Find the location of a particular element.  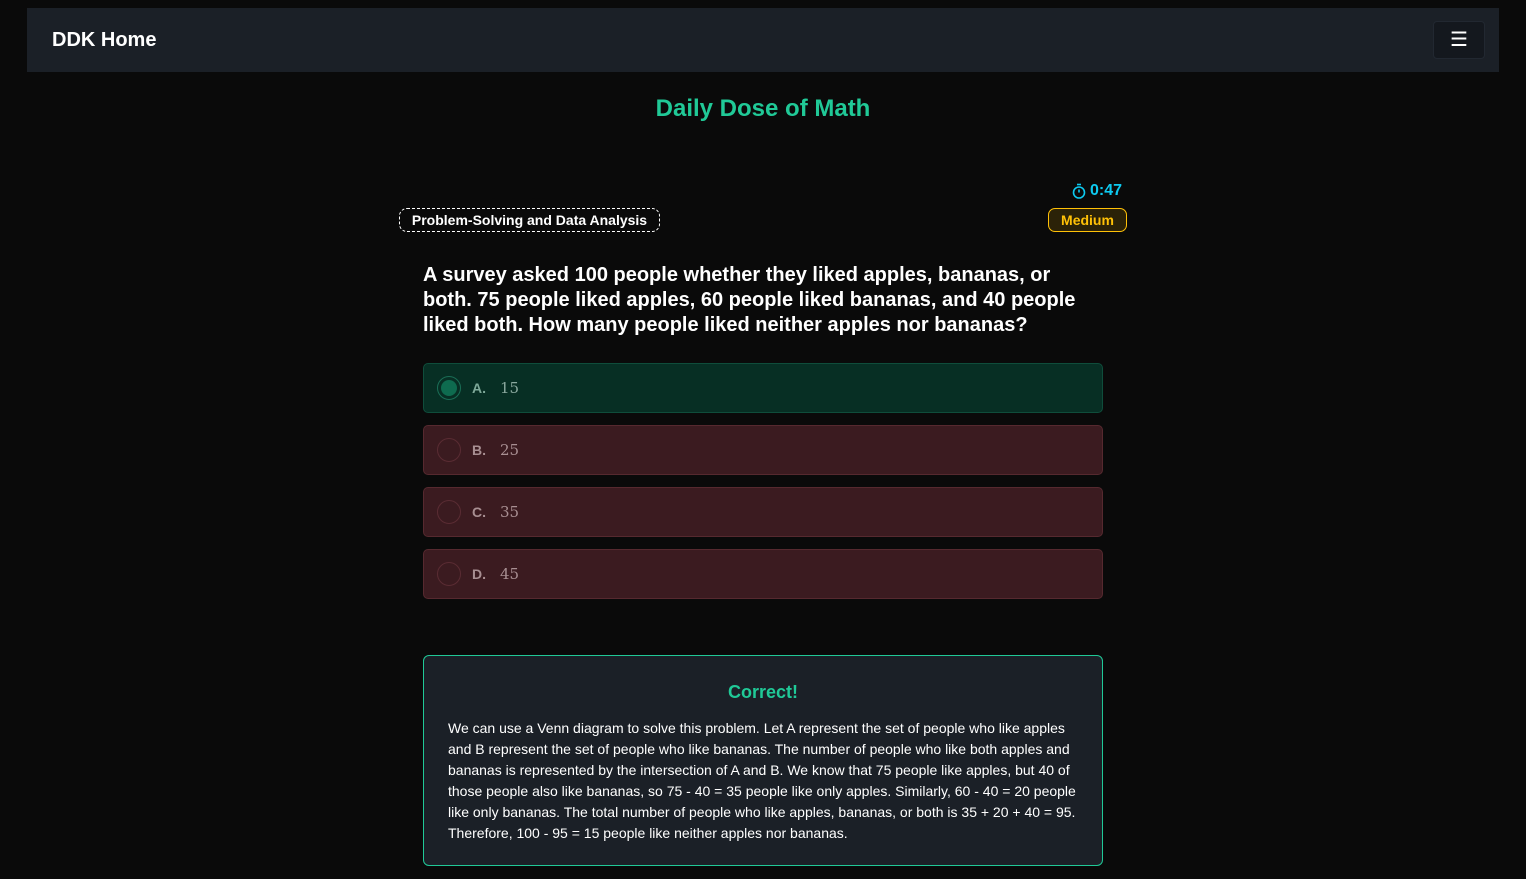

navbar: DDK Home ☰ is located at coordinates (763, 40).